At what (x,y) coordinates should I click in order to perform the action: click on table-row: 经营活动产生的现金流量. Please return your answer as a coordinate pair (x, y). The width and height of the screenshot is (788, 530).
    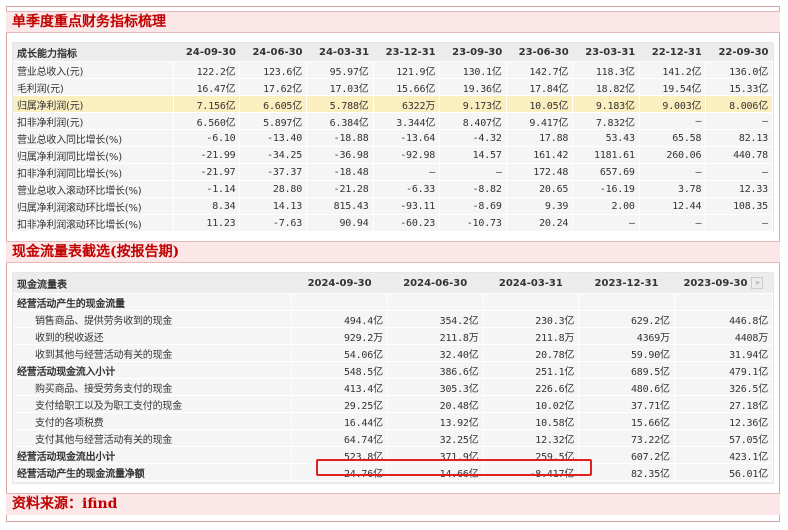
    Looking at the image, I should click on (393, 302).